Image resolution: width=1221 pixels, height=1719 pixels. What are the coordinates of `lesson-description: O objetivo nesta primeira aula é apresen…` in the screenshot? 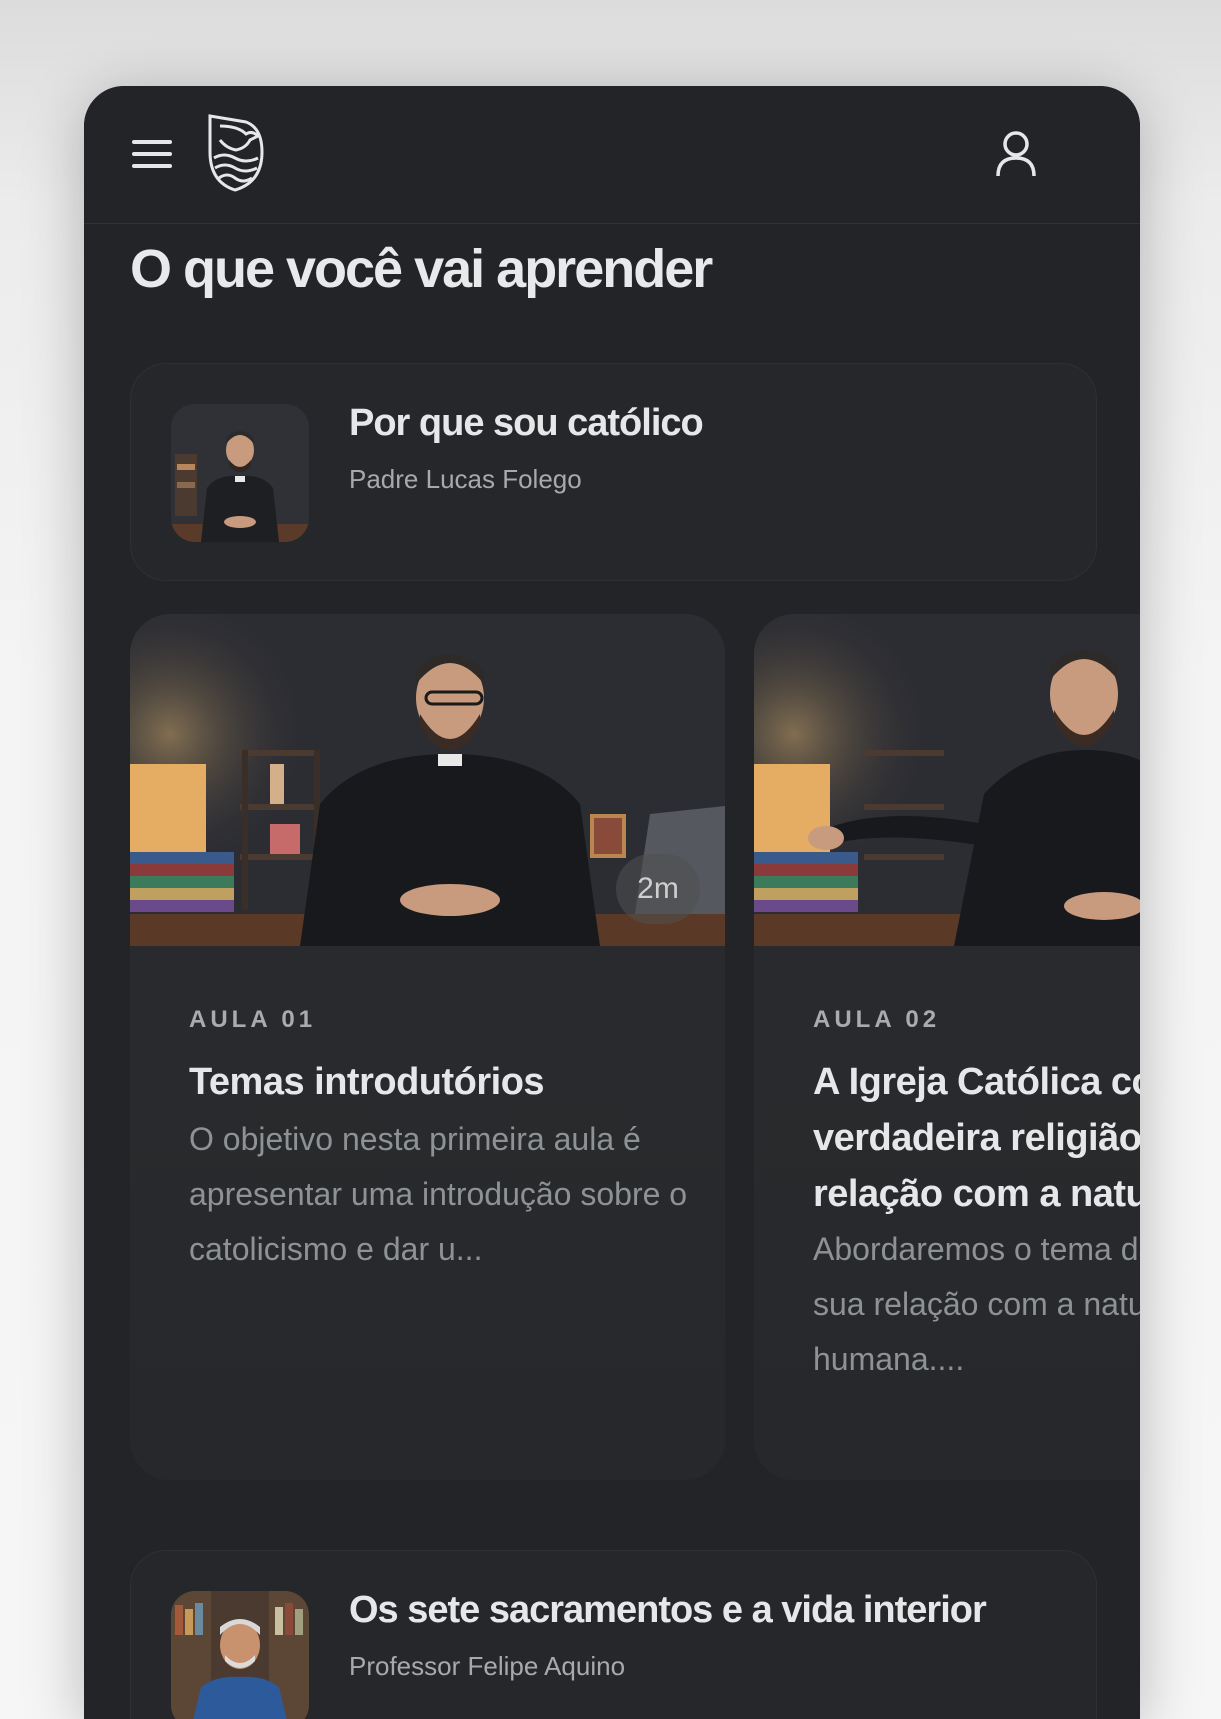 It's located at (438, 1194).